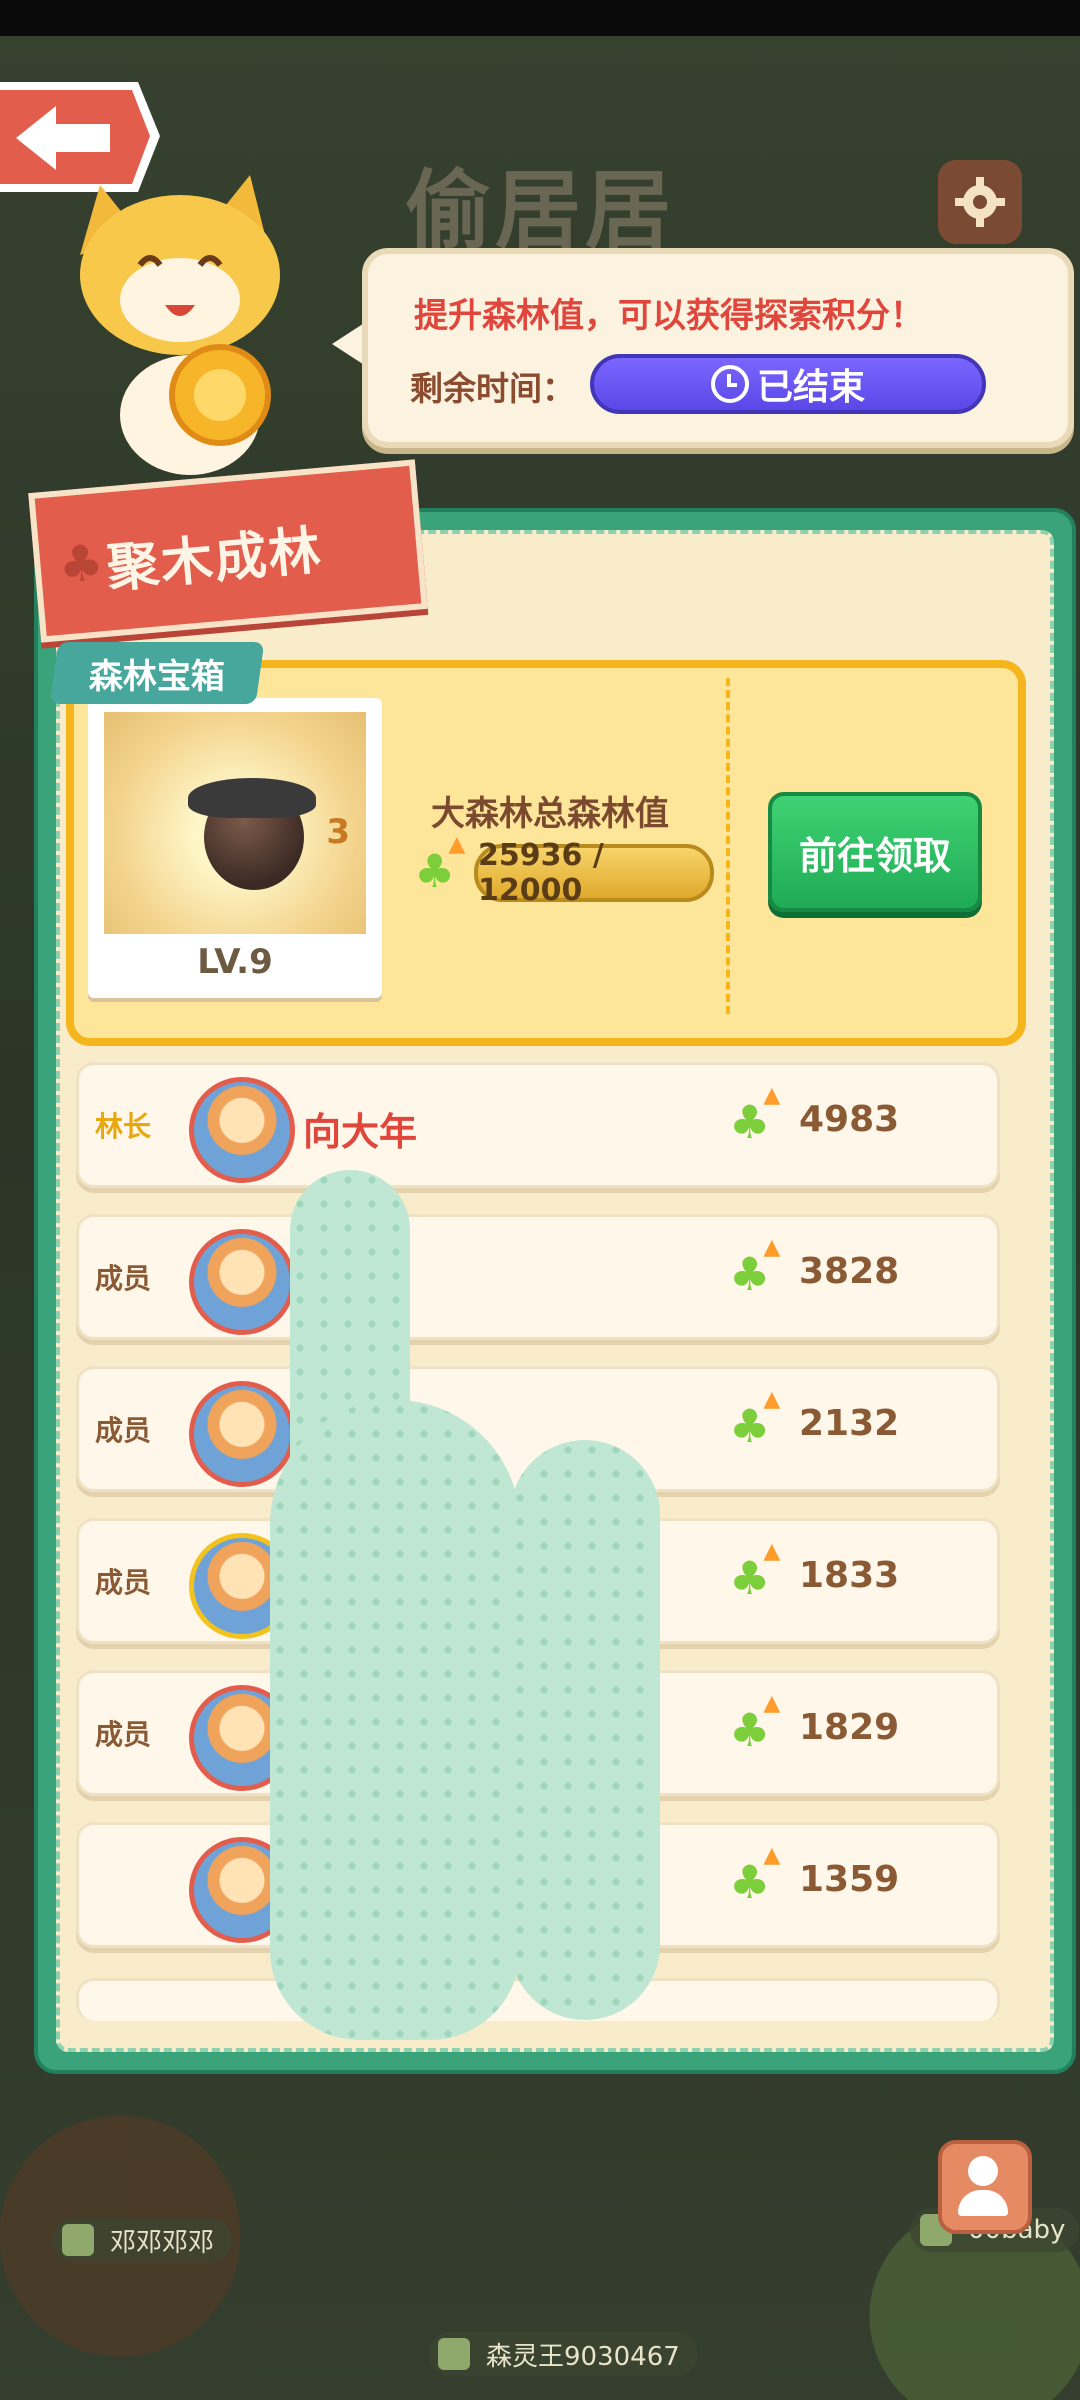  What do you see at coordinates (82, 563) in the screenshot?
I see `club-icon: ♣` at bounding box center [82, 563].